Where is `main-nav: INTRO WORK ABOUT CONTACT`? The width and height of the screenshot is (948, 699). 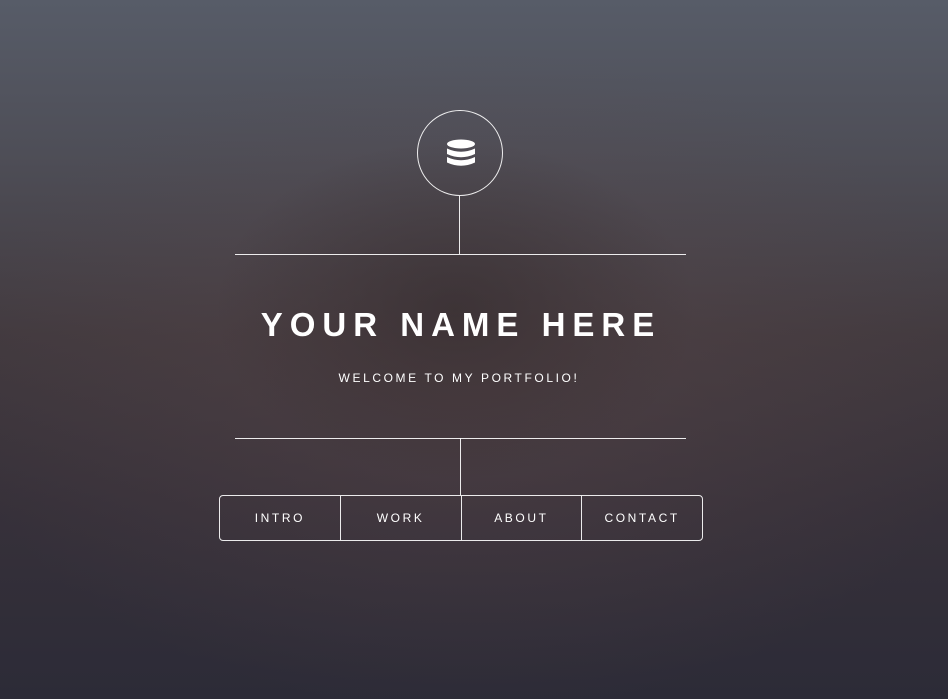 main-nav: INTRO WORK ABOUT CONTACT is located at coordinates (461, 518).